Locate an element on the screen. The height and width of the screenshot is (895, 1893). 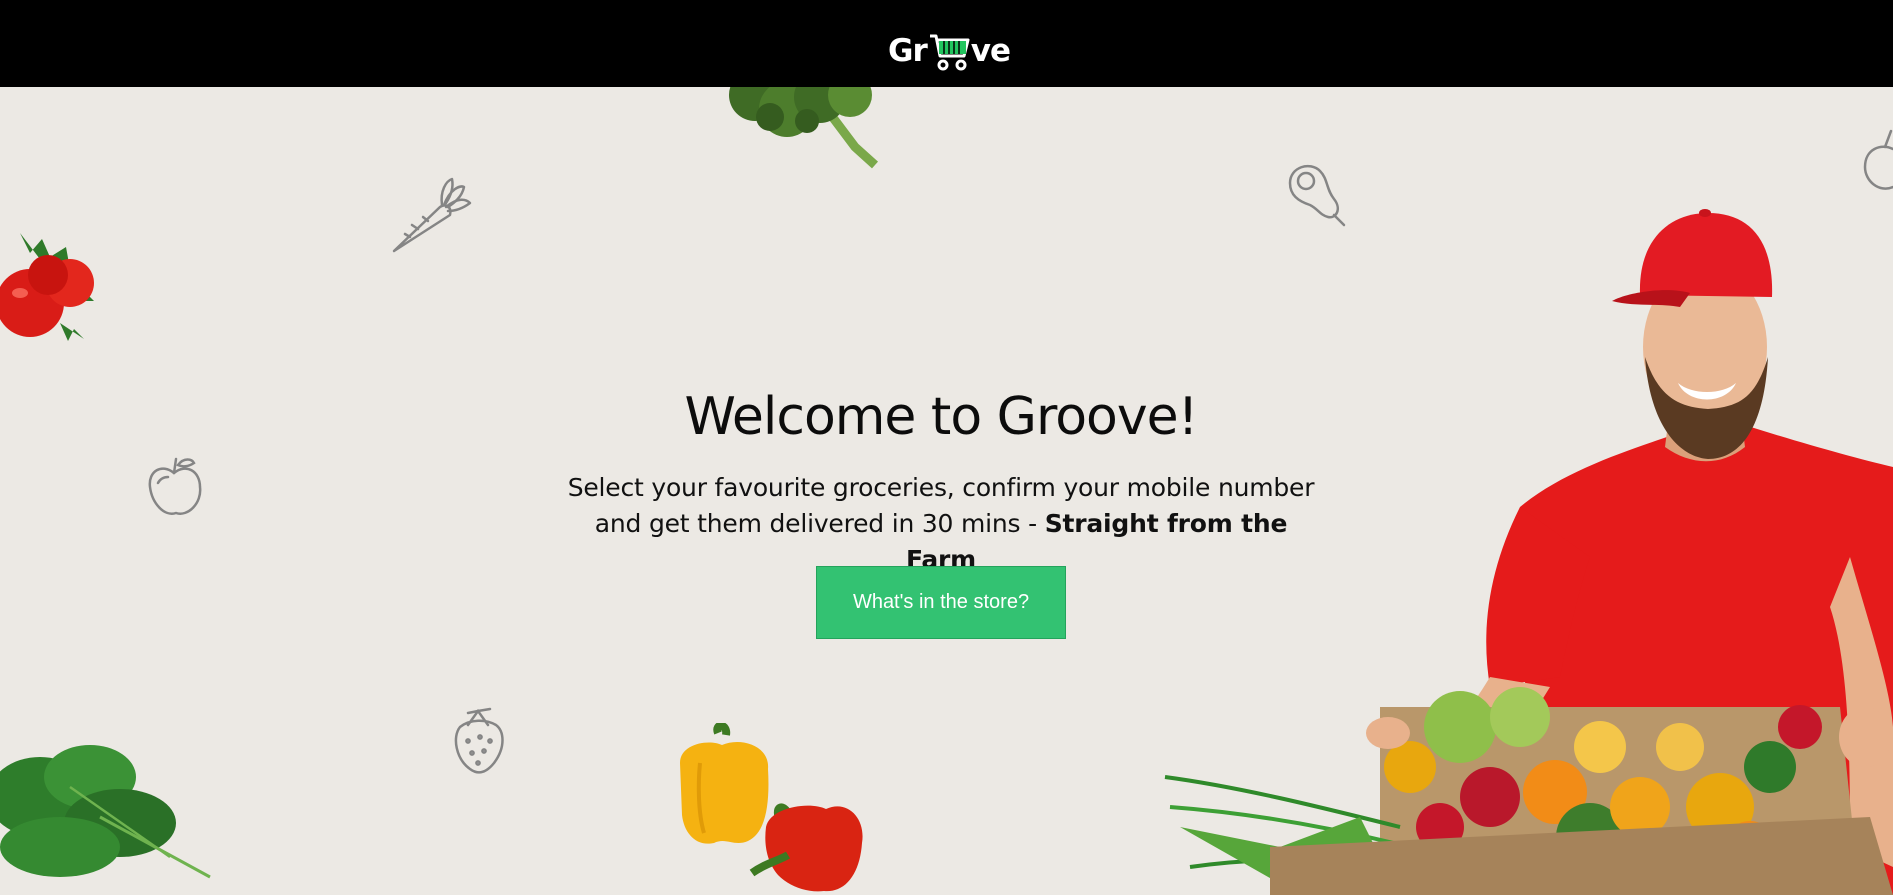
tomatoes-image is located at coordinates (47, 287).